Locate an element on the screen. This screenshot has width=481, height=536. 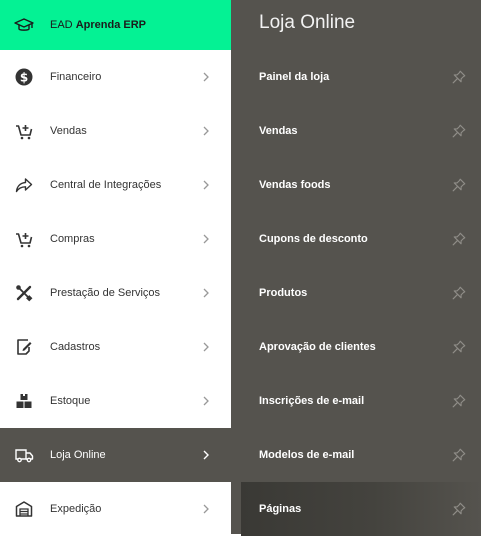
submenu-item-label: Cupons de desconto is located at coordinates (313, 239).